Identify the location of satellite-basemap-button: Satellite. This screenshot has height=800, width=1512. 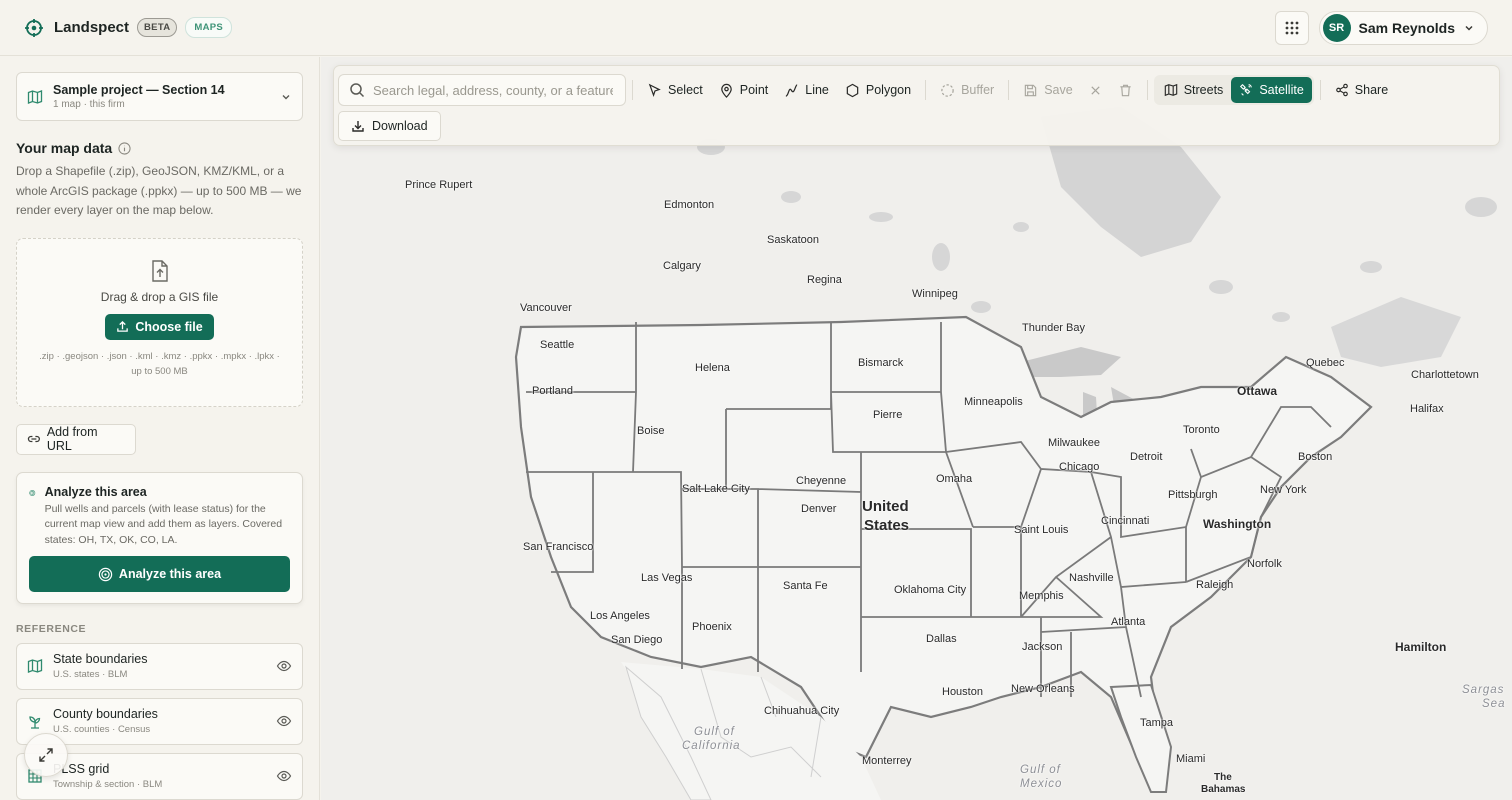
(1271, 90).